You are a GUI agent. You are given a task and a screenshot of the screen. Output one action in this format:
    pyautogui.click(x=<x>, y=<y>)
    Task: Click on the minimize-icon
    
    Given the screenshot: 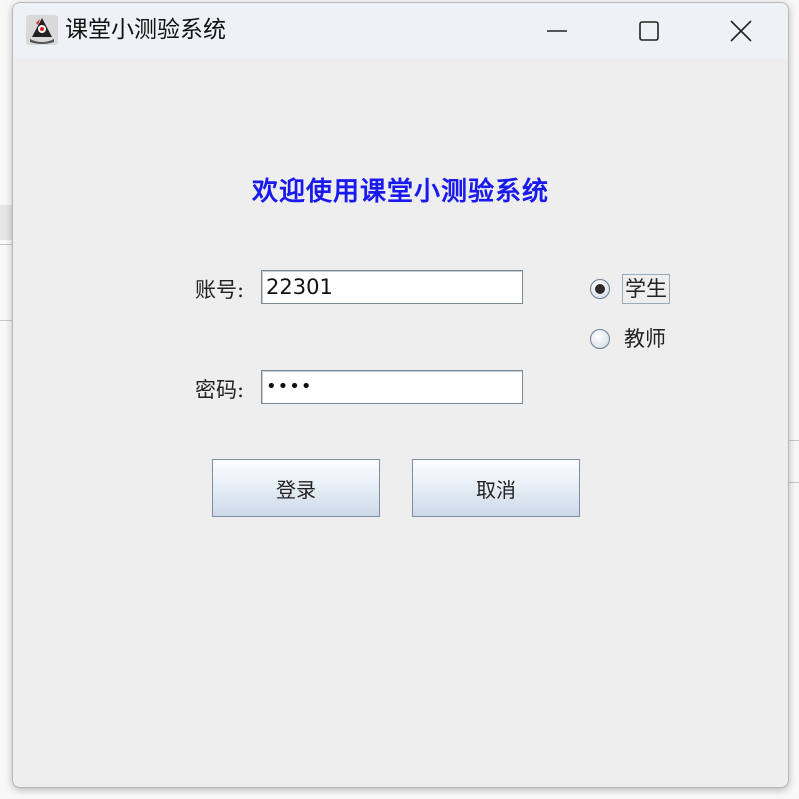 What is the action you would take?
    pyautogui.click(x=557, y=30)
    